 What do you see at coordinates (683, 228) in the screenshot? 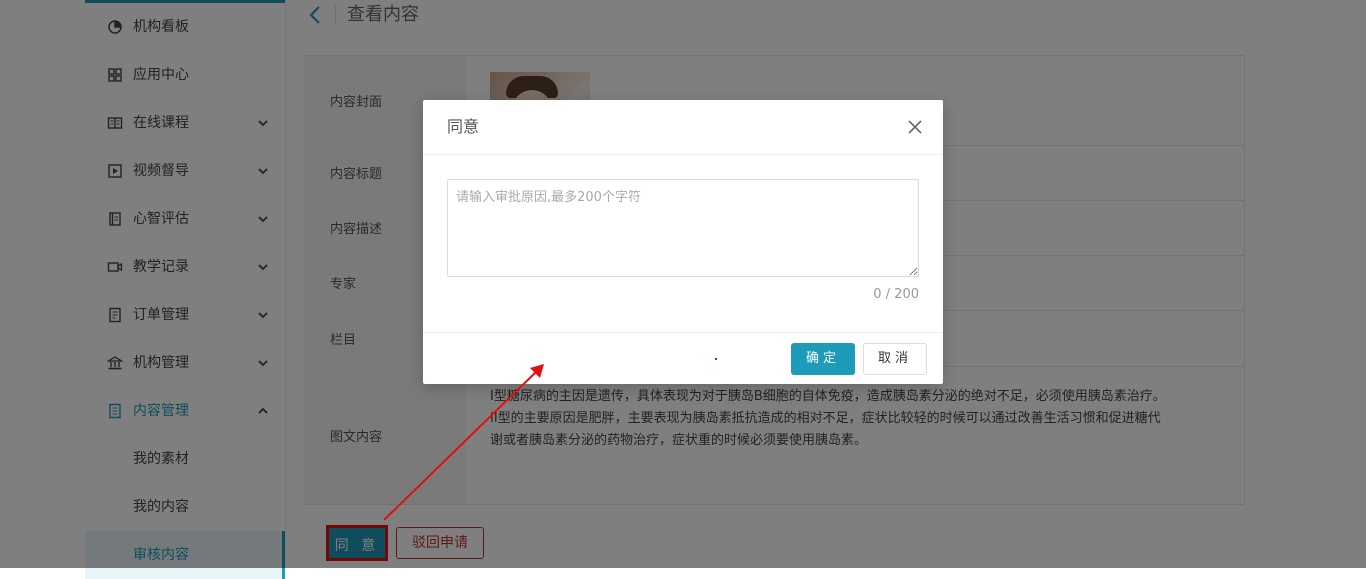
I see `approval-reason-input` at bounding box center [683, 228].